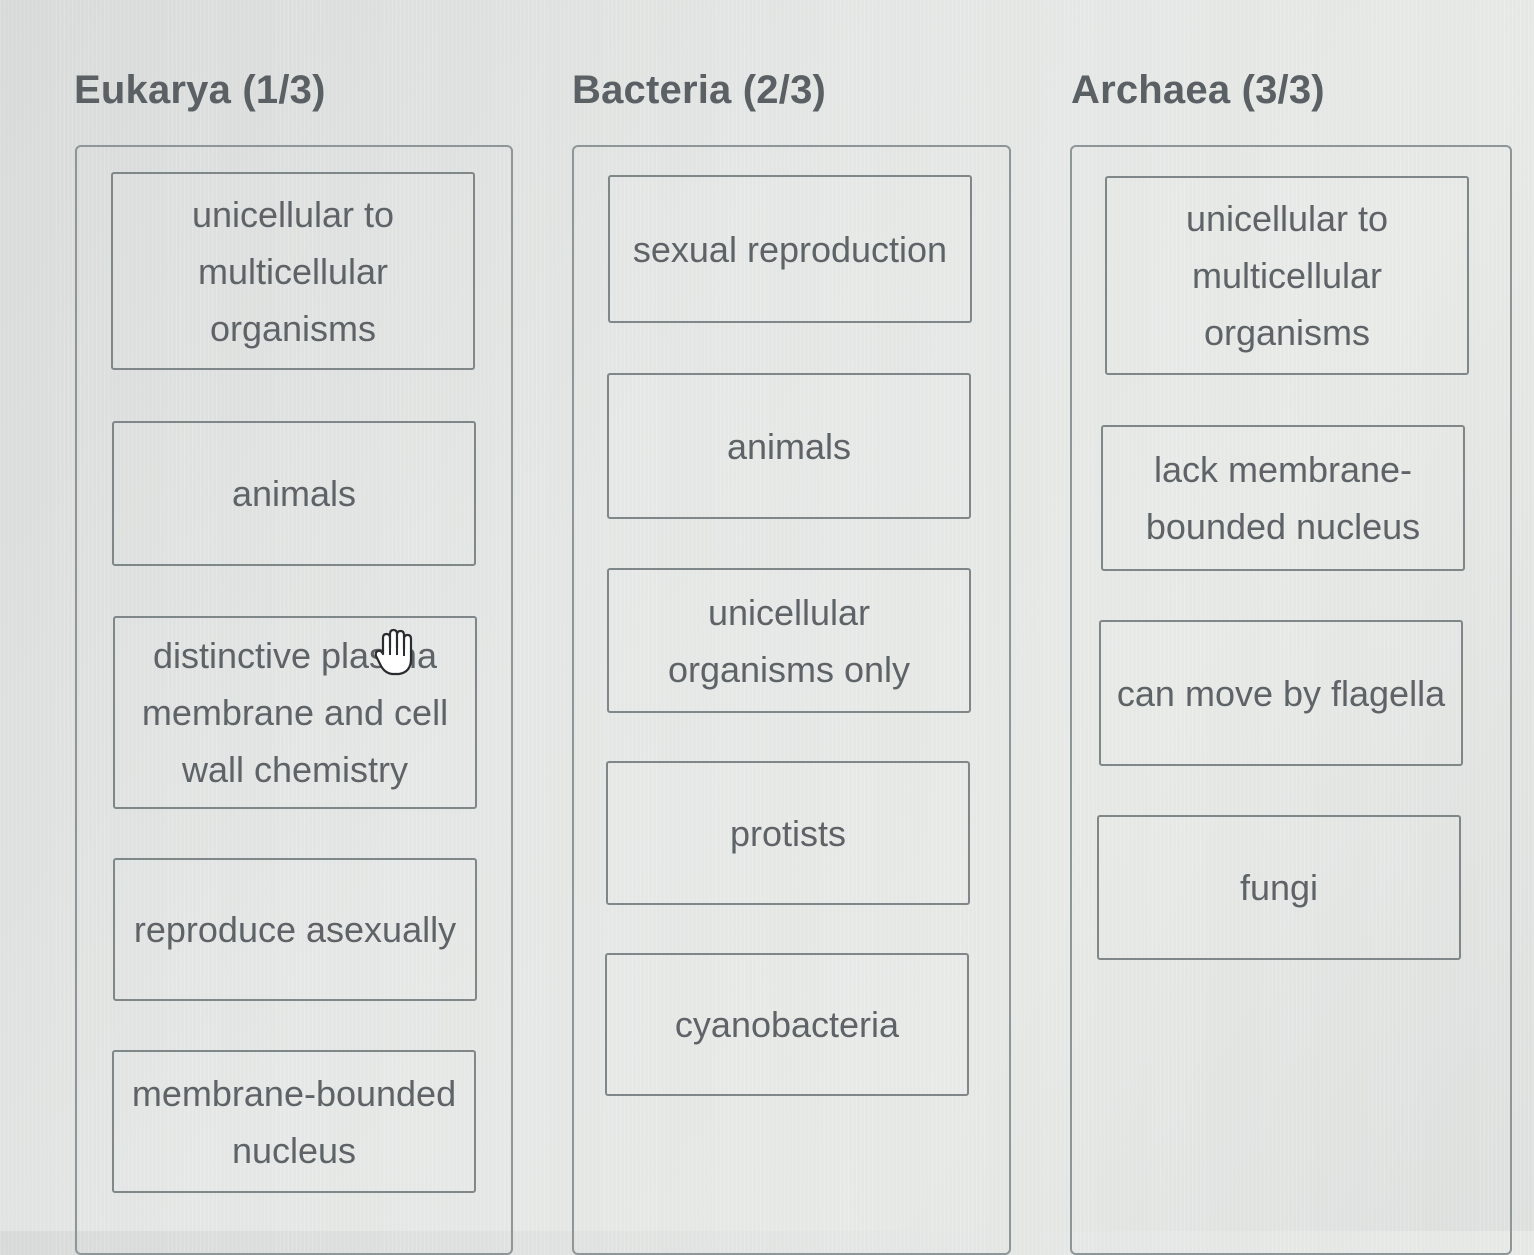 The width and height of the screenshot is (1534, 1255). I want to click on card-archaea-3: can move by flagella, so click(1281, 693).